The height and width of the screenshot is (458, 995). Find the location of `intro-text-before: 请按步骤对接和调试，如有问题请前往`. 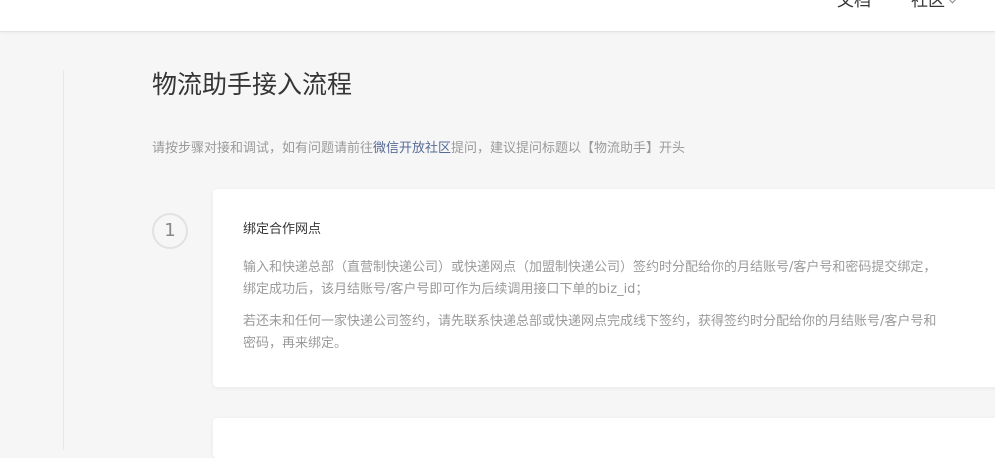

intro-text-before: 请按步骤对接和调试，如有问题请前往 is located at coordinates (263, 148).